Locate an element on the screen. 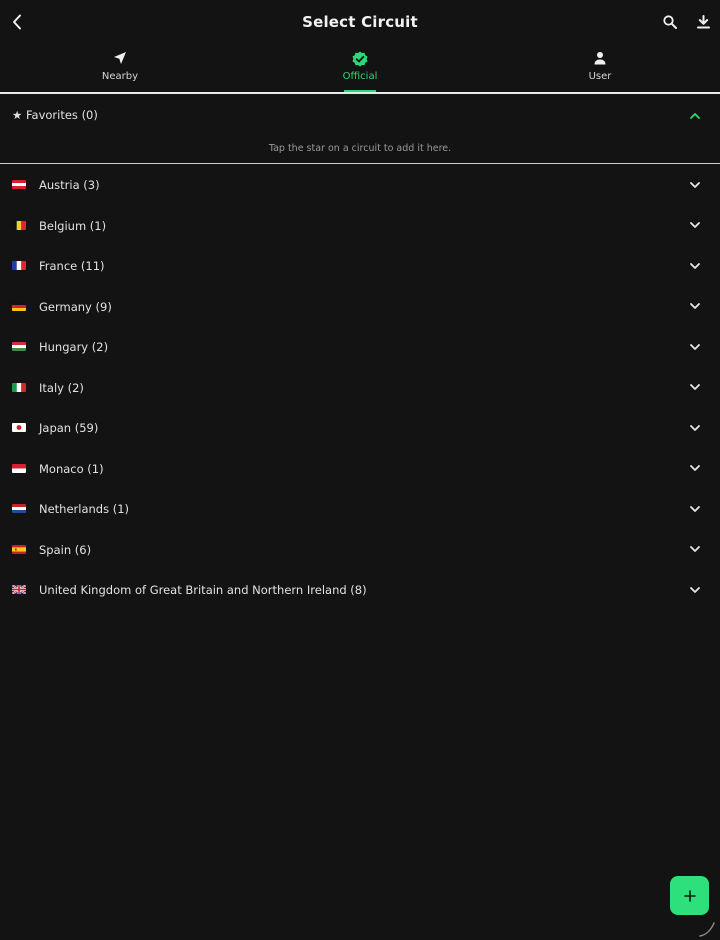 The width and height of the screenshot is (720, 940). download-icon is located at coordinates (703, 22).